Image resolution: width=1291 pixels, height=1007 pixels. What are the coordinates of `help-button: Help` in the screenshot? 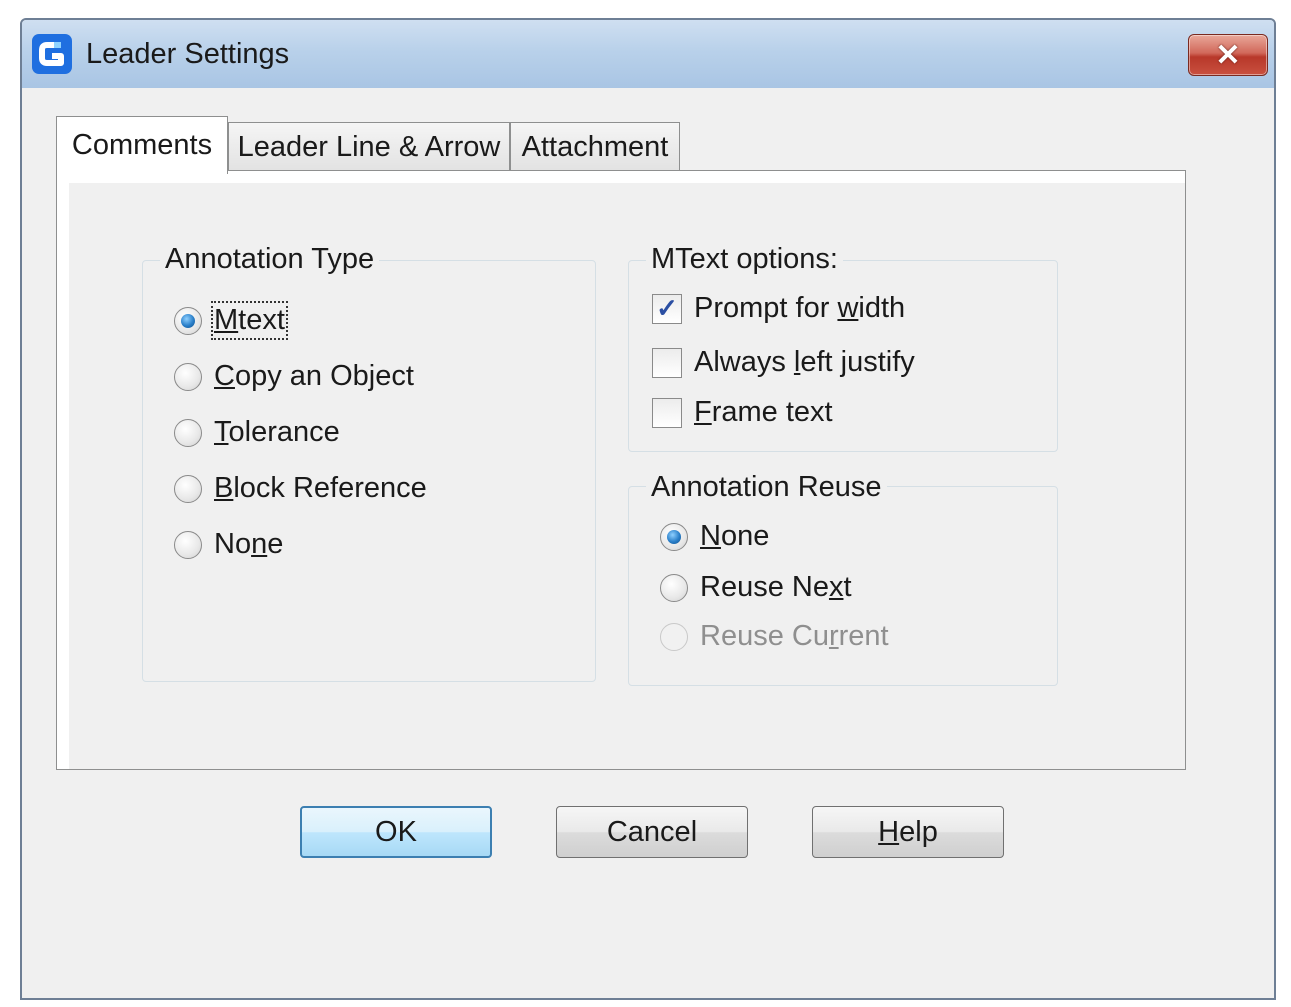 It's located at (908, 832).